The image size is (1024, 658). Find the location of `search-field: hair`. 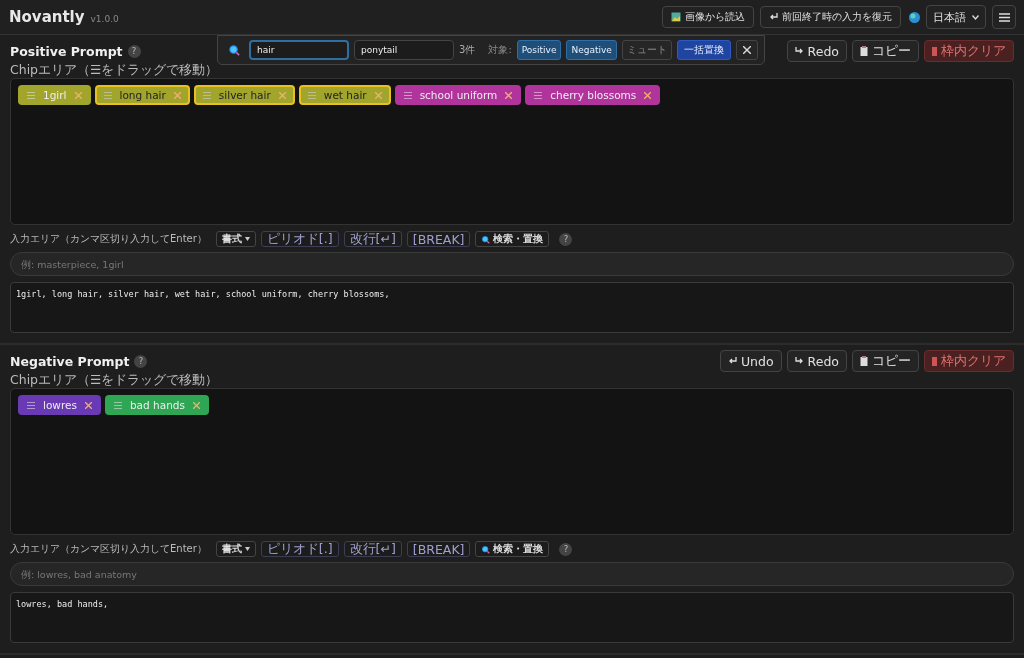

search-field: hair is located at coordinates (299, 50).